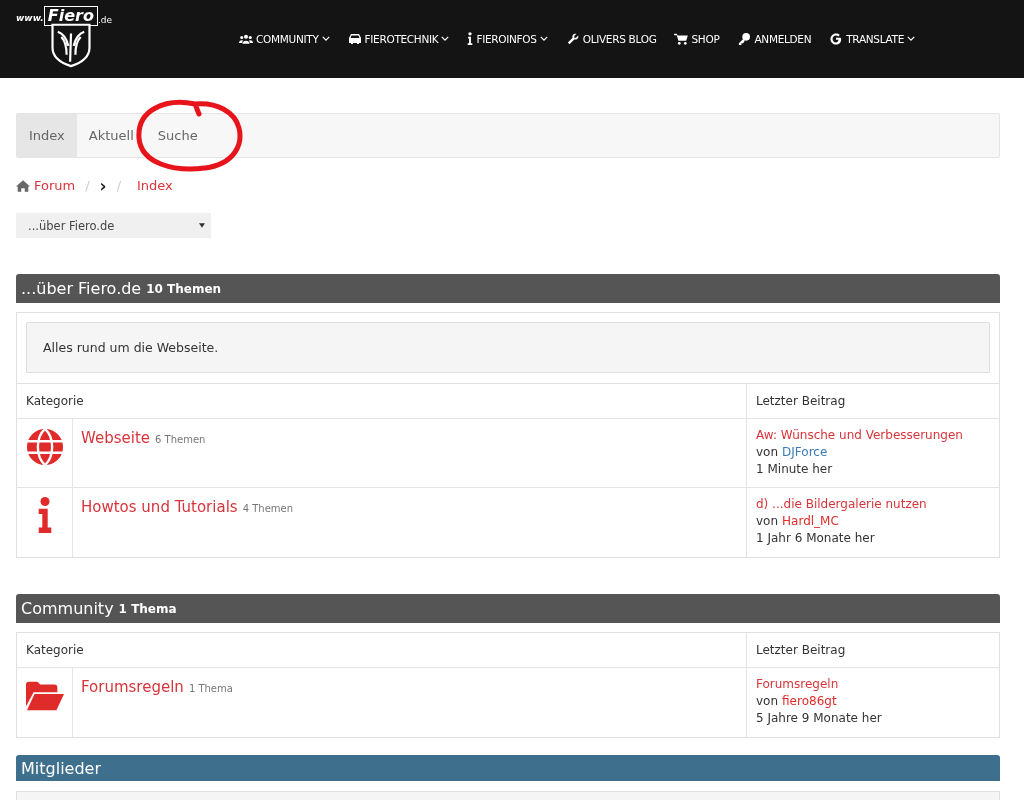 Image resolution: width=1024 pixels, height=800 pixels. What do you see at coordinates (184, 288) in the screenshot?
I see `topic-count: 10 Themen` at bounding box center [184, 288].